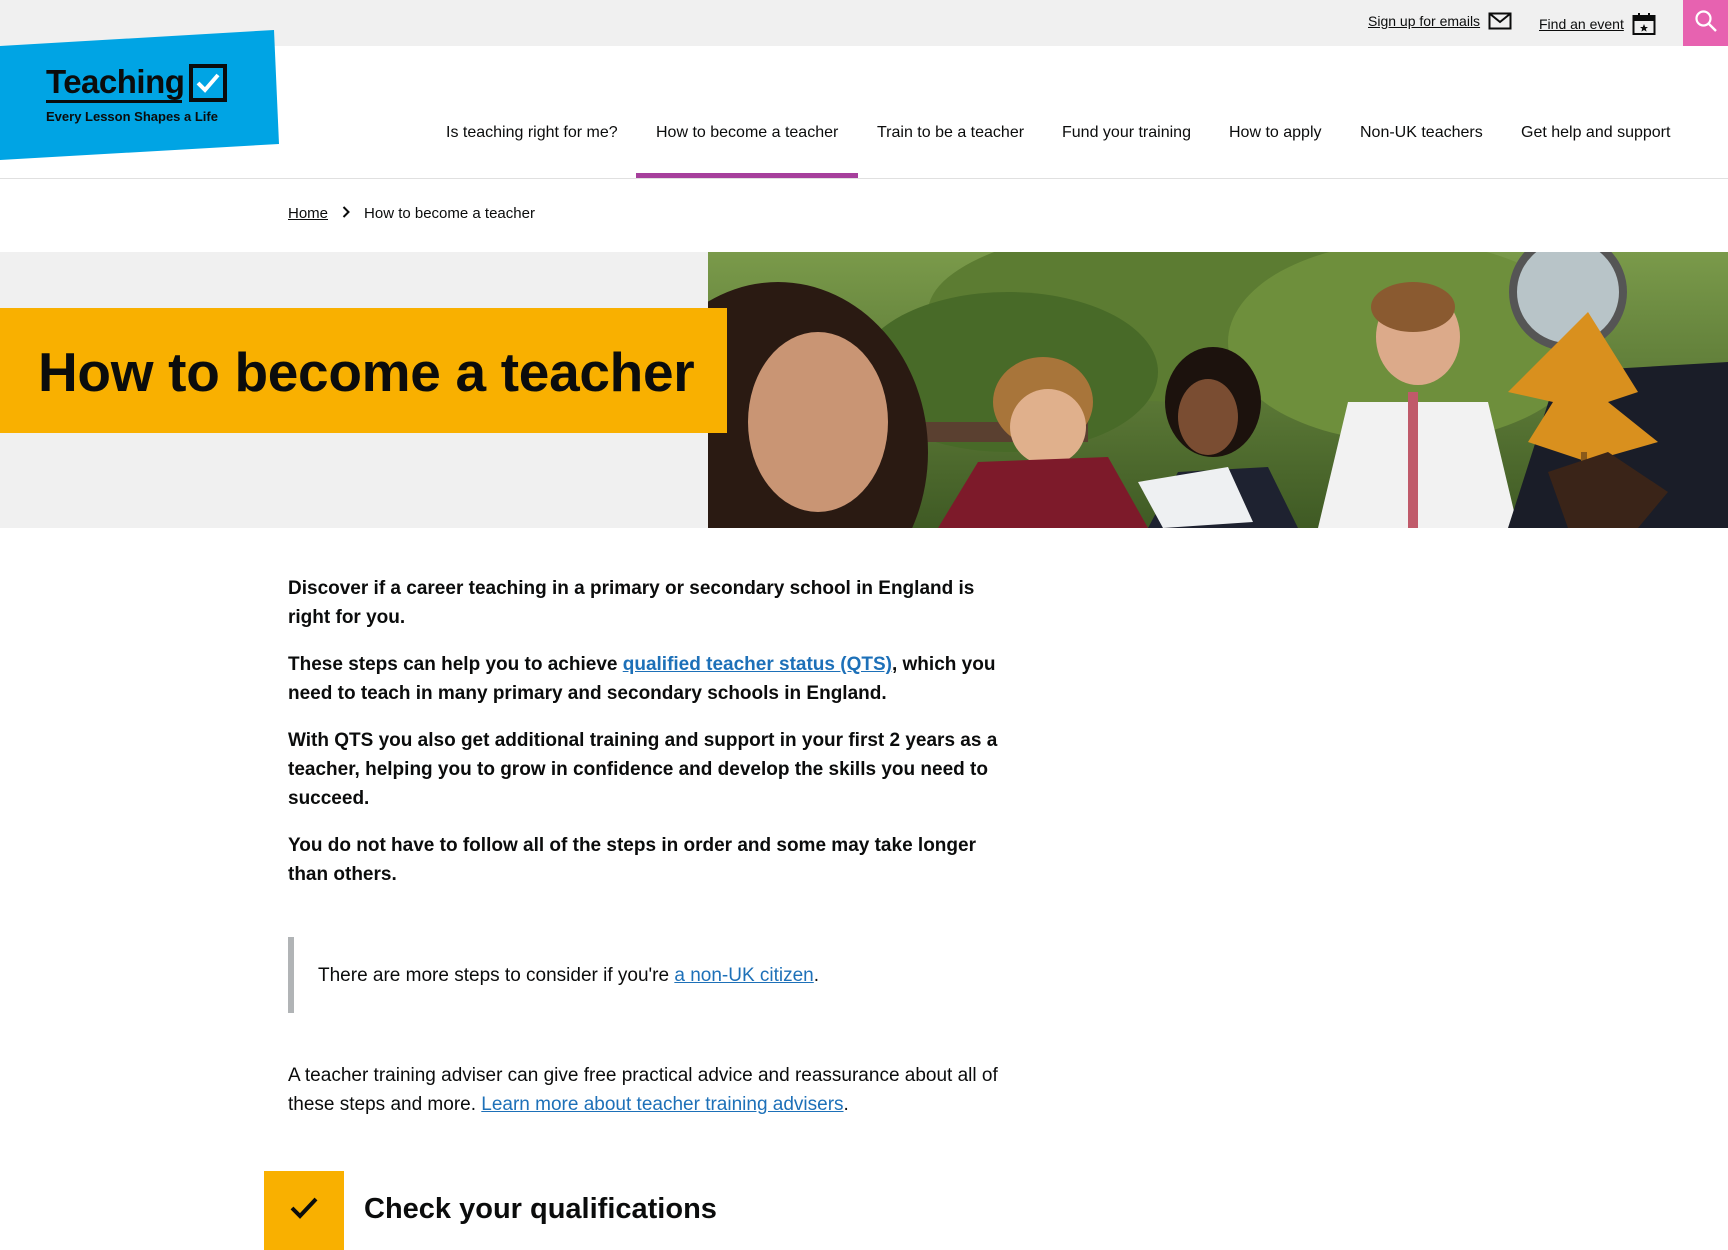 Image resolution: width=1728 pixels, height=1250 pixels. Describe the element at coordinates (1581, 24) in the screenshot. I see `find-event-label: Find an event` at that location.